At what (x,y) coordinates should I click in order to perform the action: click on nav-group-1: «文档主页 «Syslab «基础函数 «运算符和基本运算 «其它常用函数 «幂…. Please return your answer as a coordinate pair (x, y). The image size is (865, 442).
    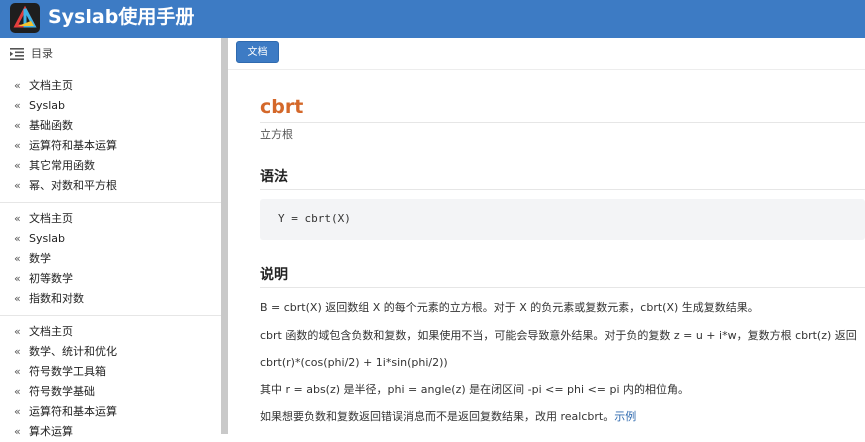
    Looking at the image, I should click on (110, 136).